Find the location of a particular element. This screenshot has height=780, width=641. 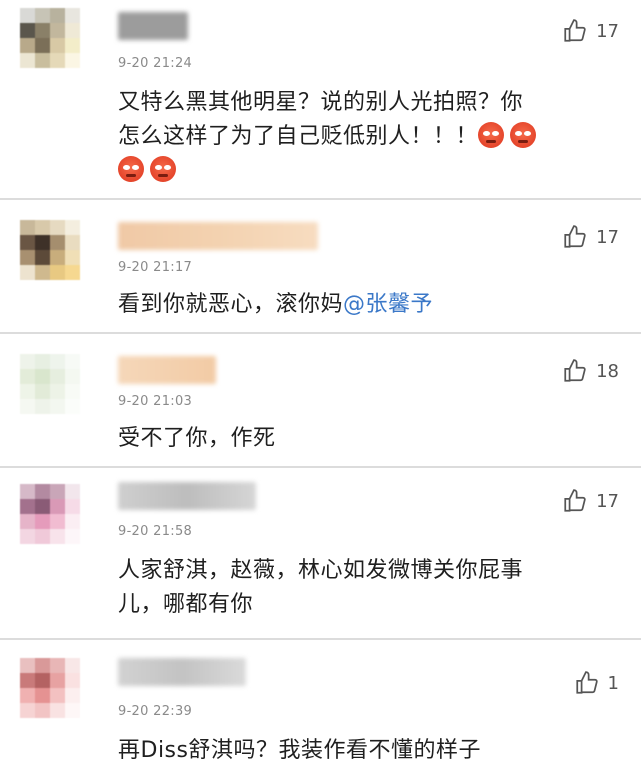

like-count: 18 is located at coordinates (607, 371).